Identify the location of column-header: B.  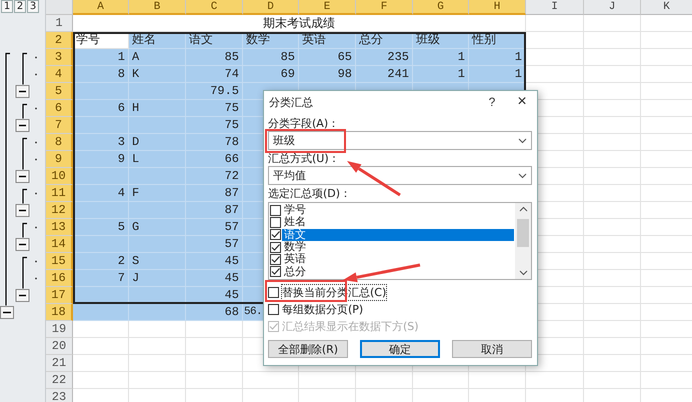
(157, 7).